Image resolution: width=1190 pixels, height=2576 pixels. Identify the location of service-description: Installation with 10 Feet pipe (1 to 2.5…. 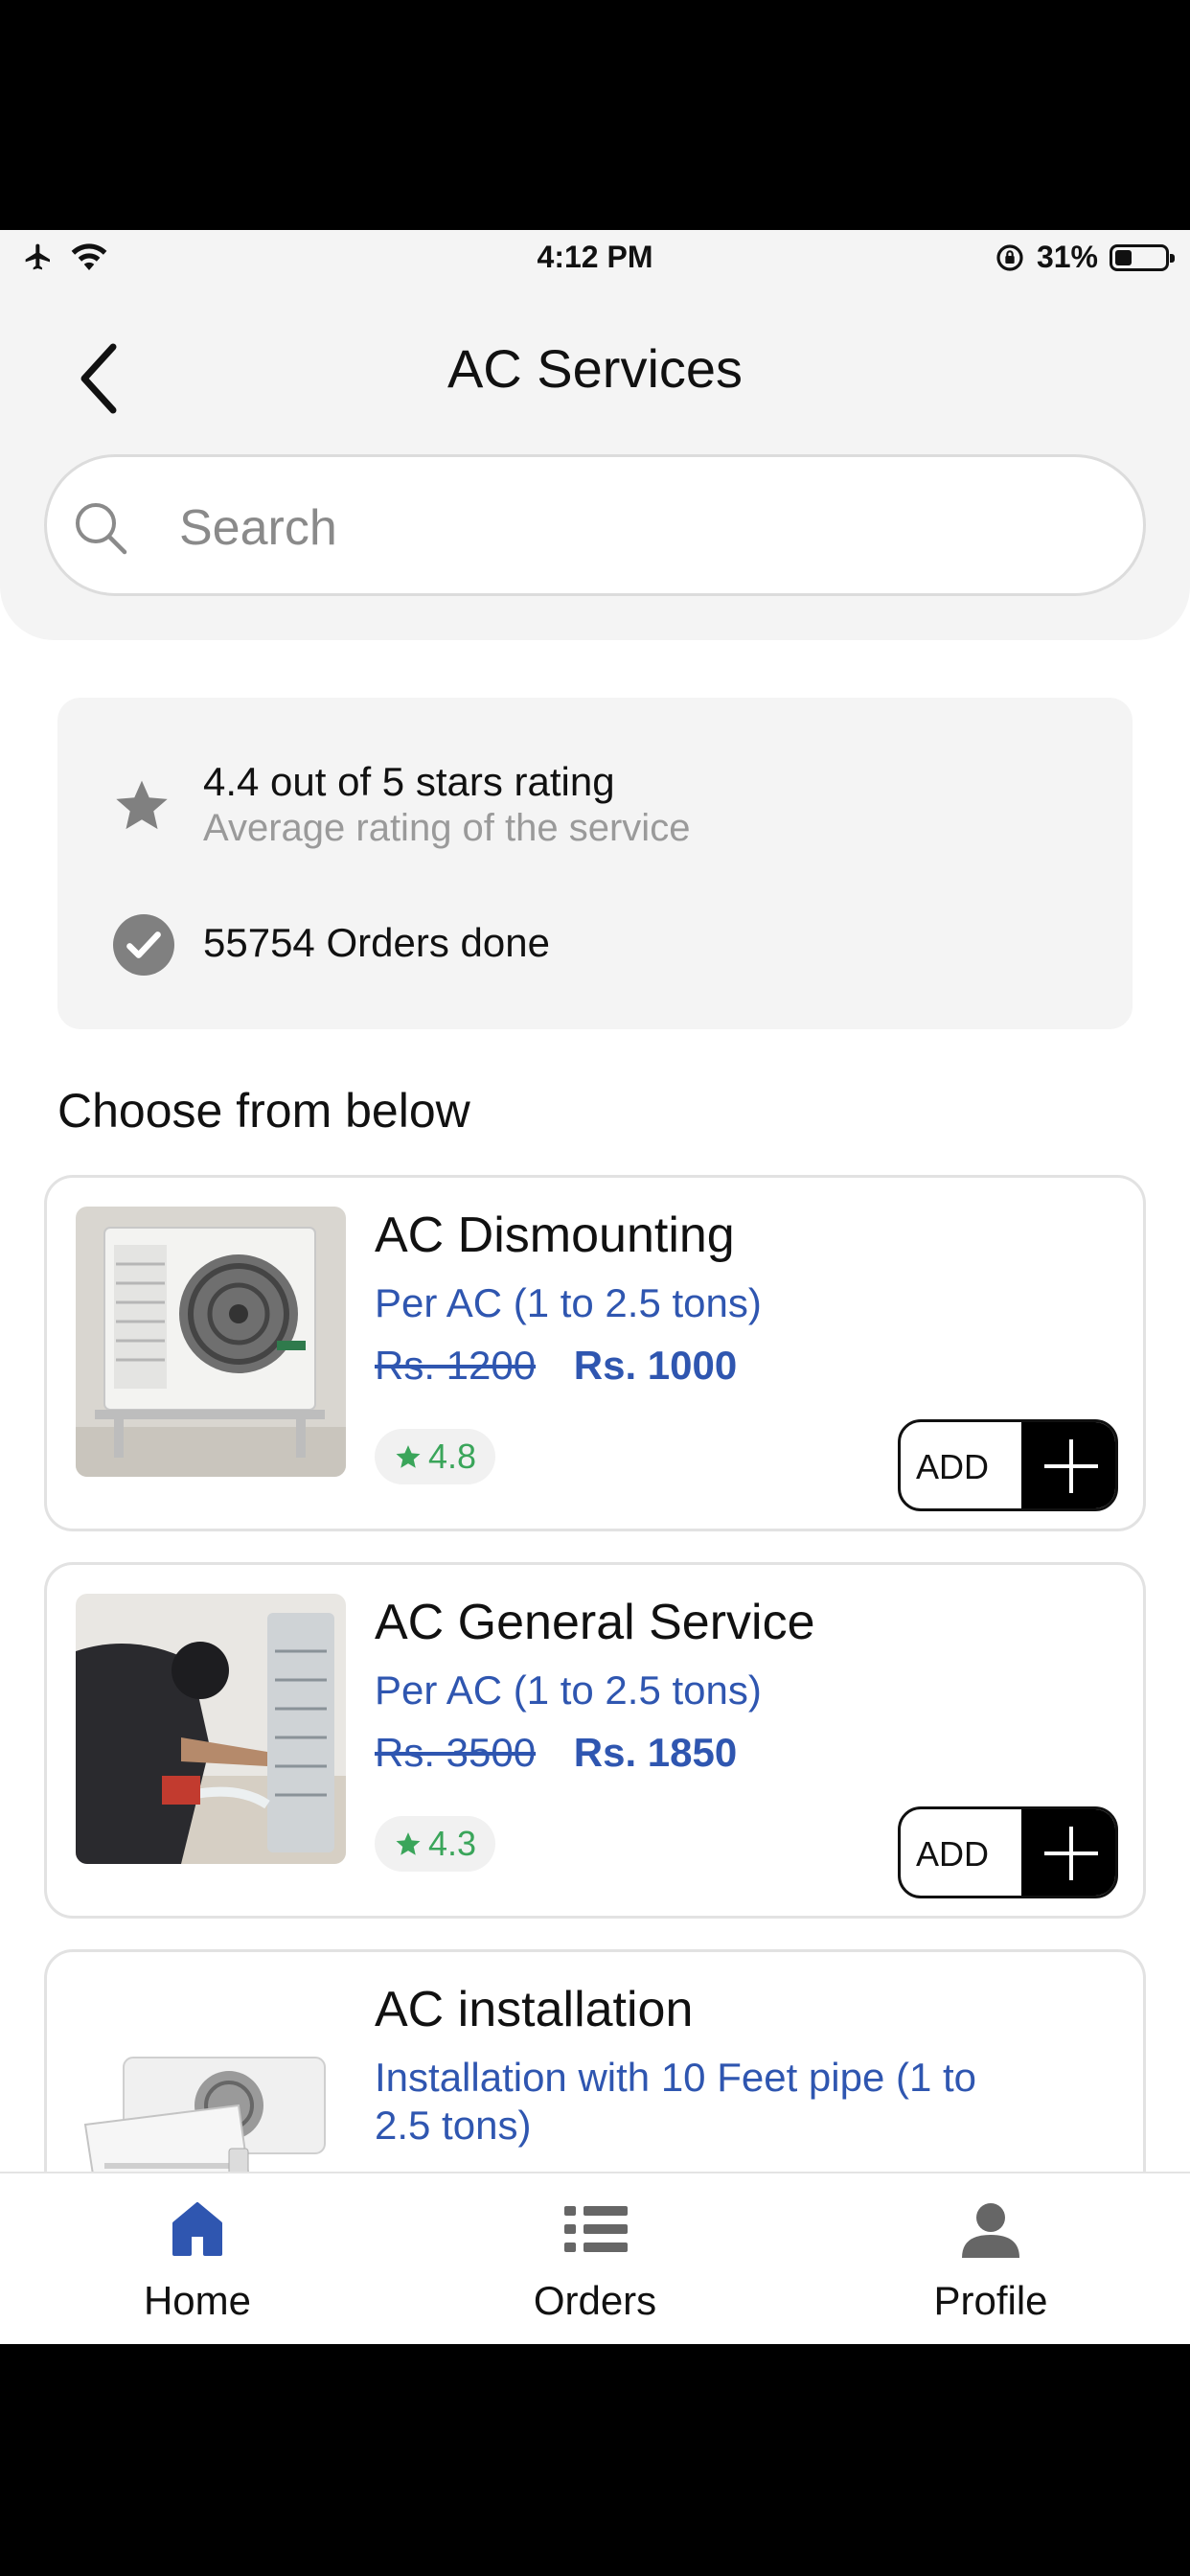
(676, 2101).